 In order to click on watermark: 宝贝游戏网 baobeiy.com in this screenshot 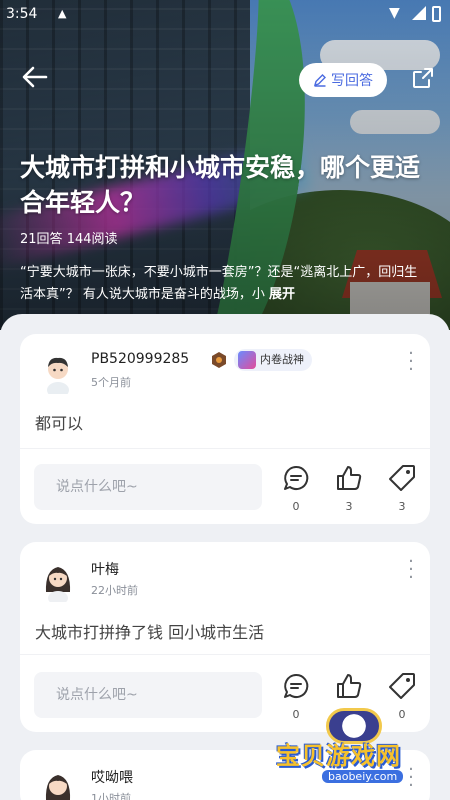, I will do `click(361, 753)`.